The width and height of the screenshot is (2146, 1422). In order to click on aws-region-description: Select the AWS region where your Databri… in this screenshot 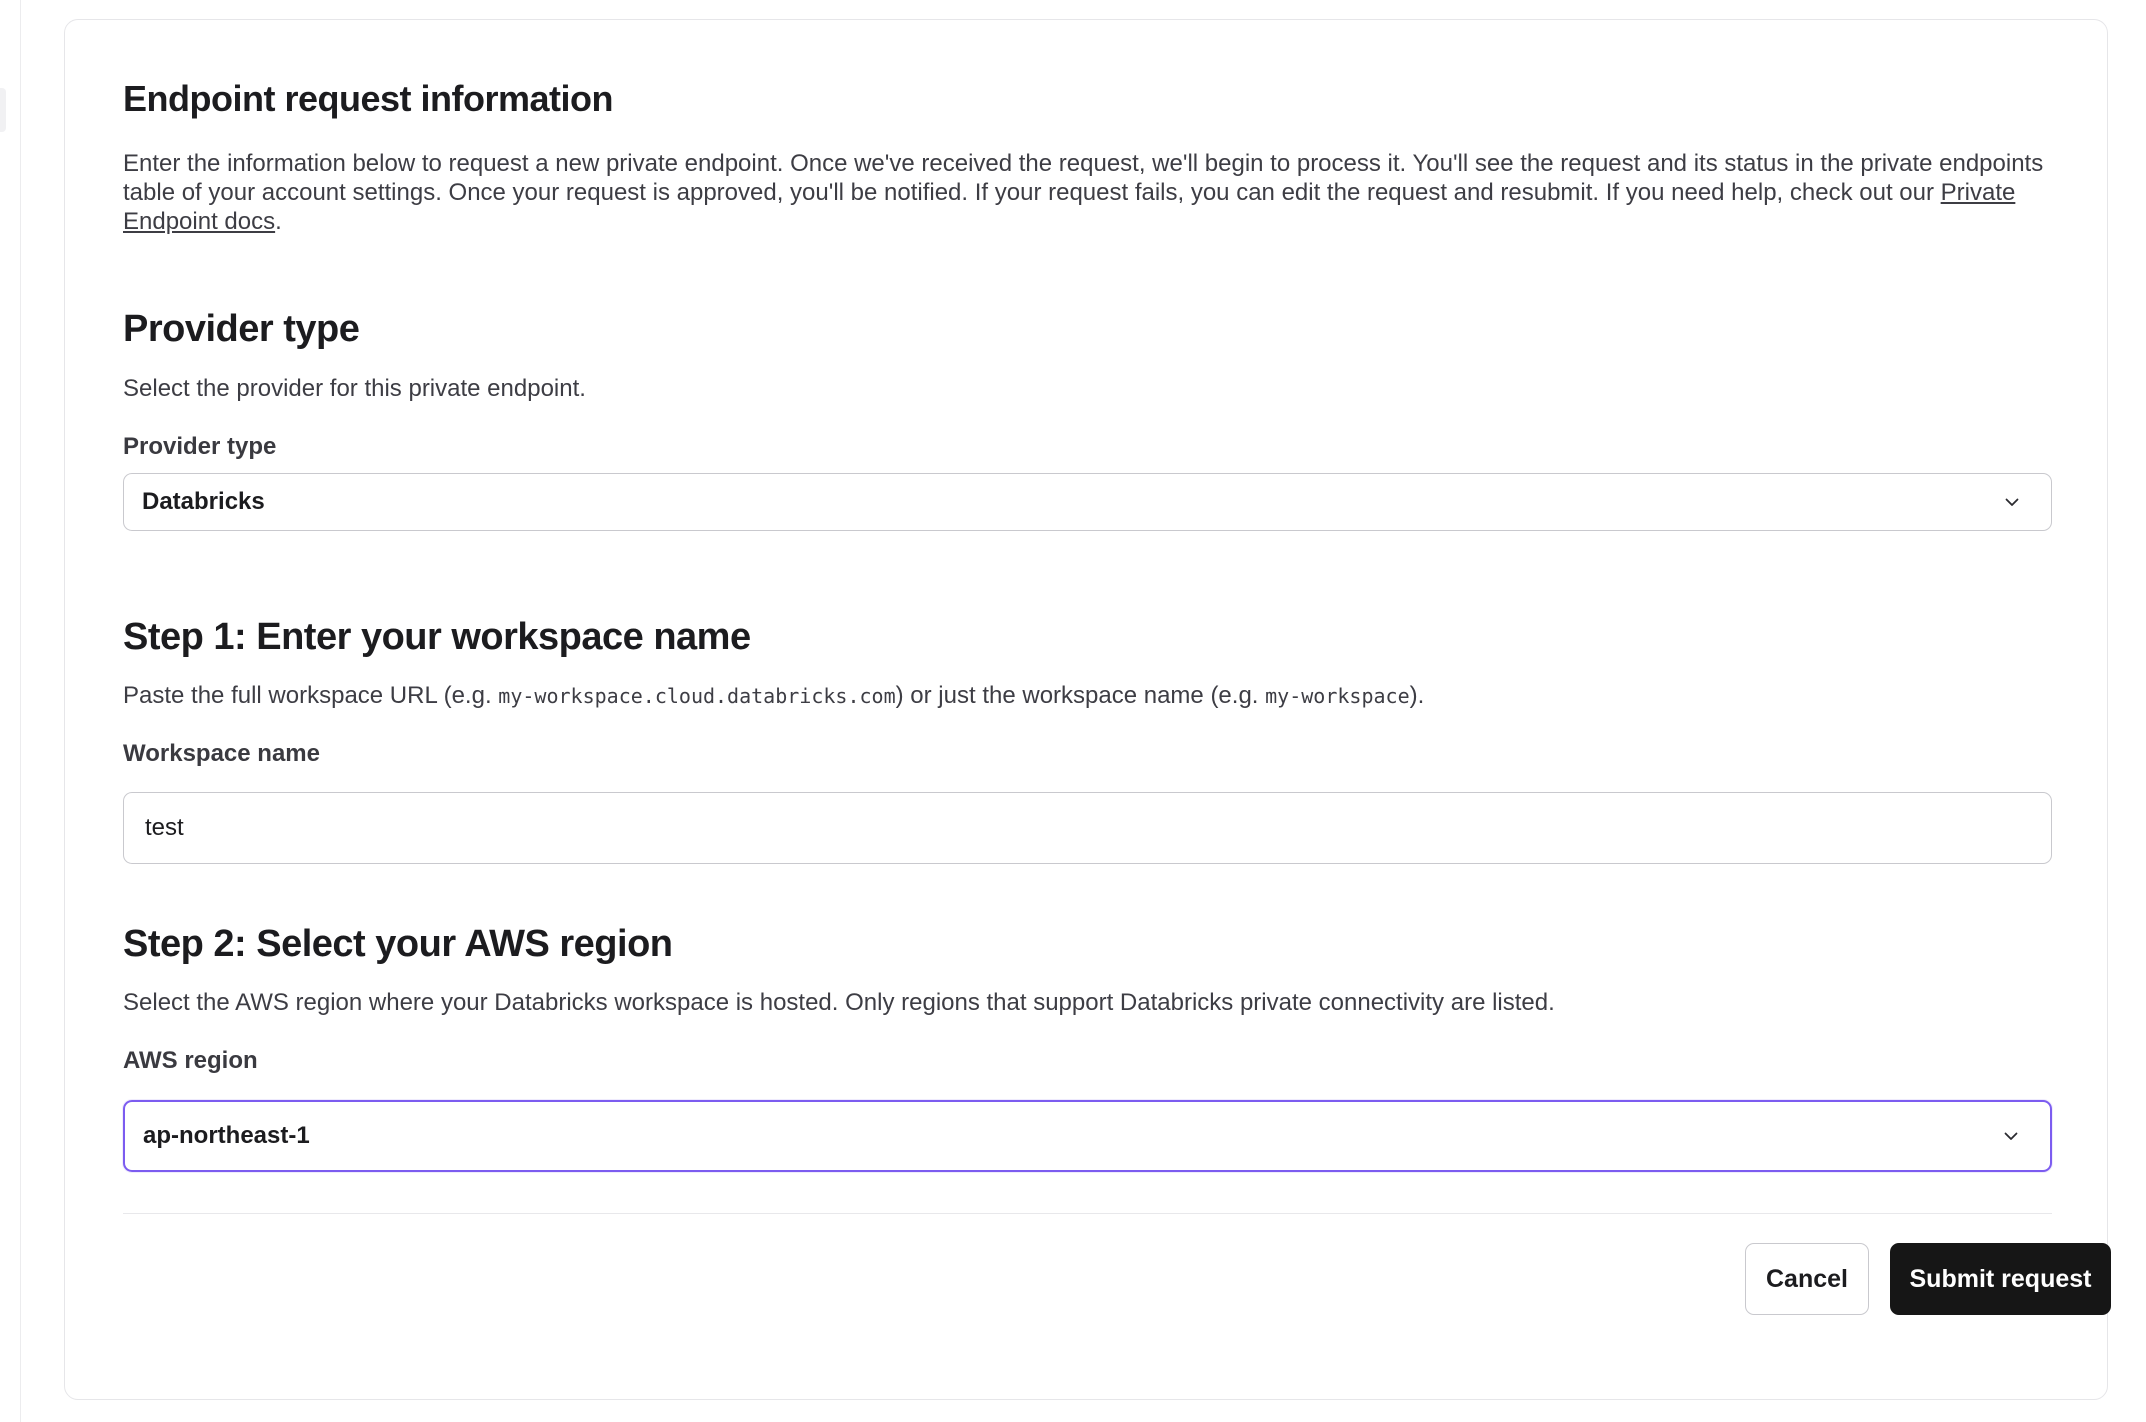, I will do `click(839, 1002)`.